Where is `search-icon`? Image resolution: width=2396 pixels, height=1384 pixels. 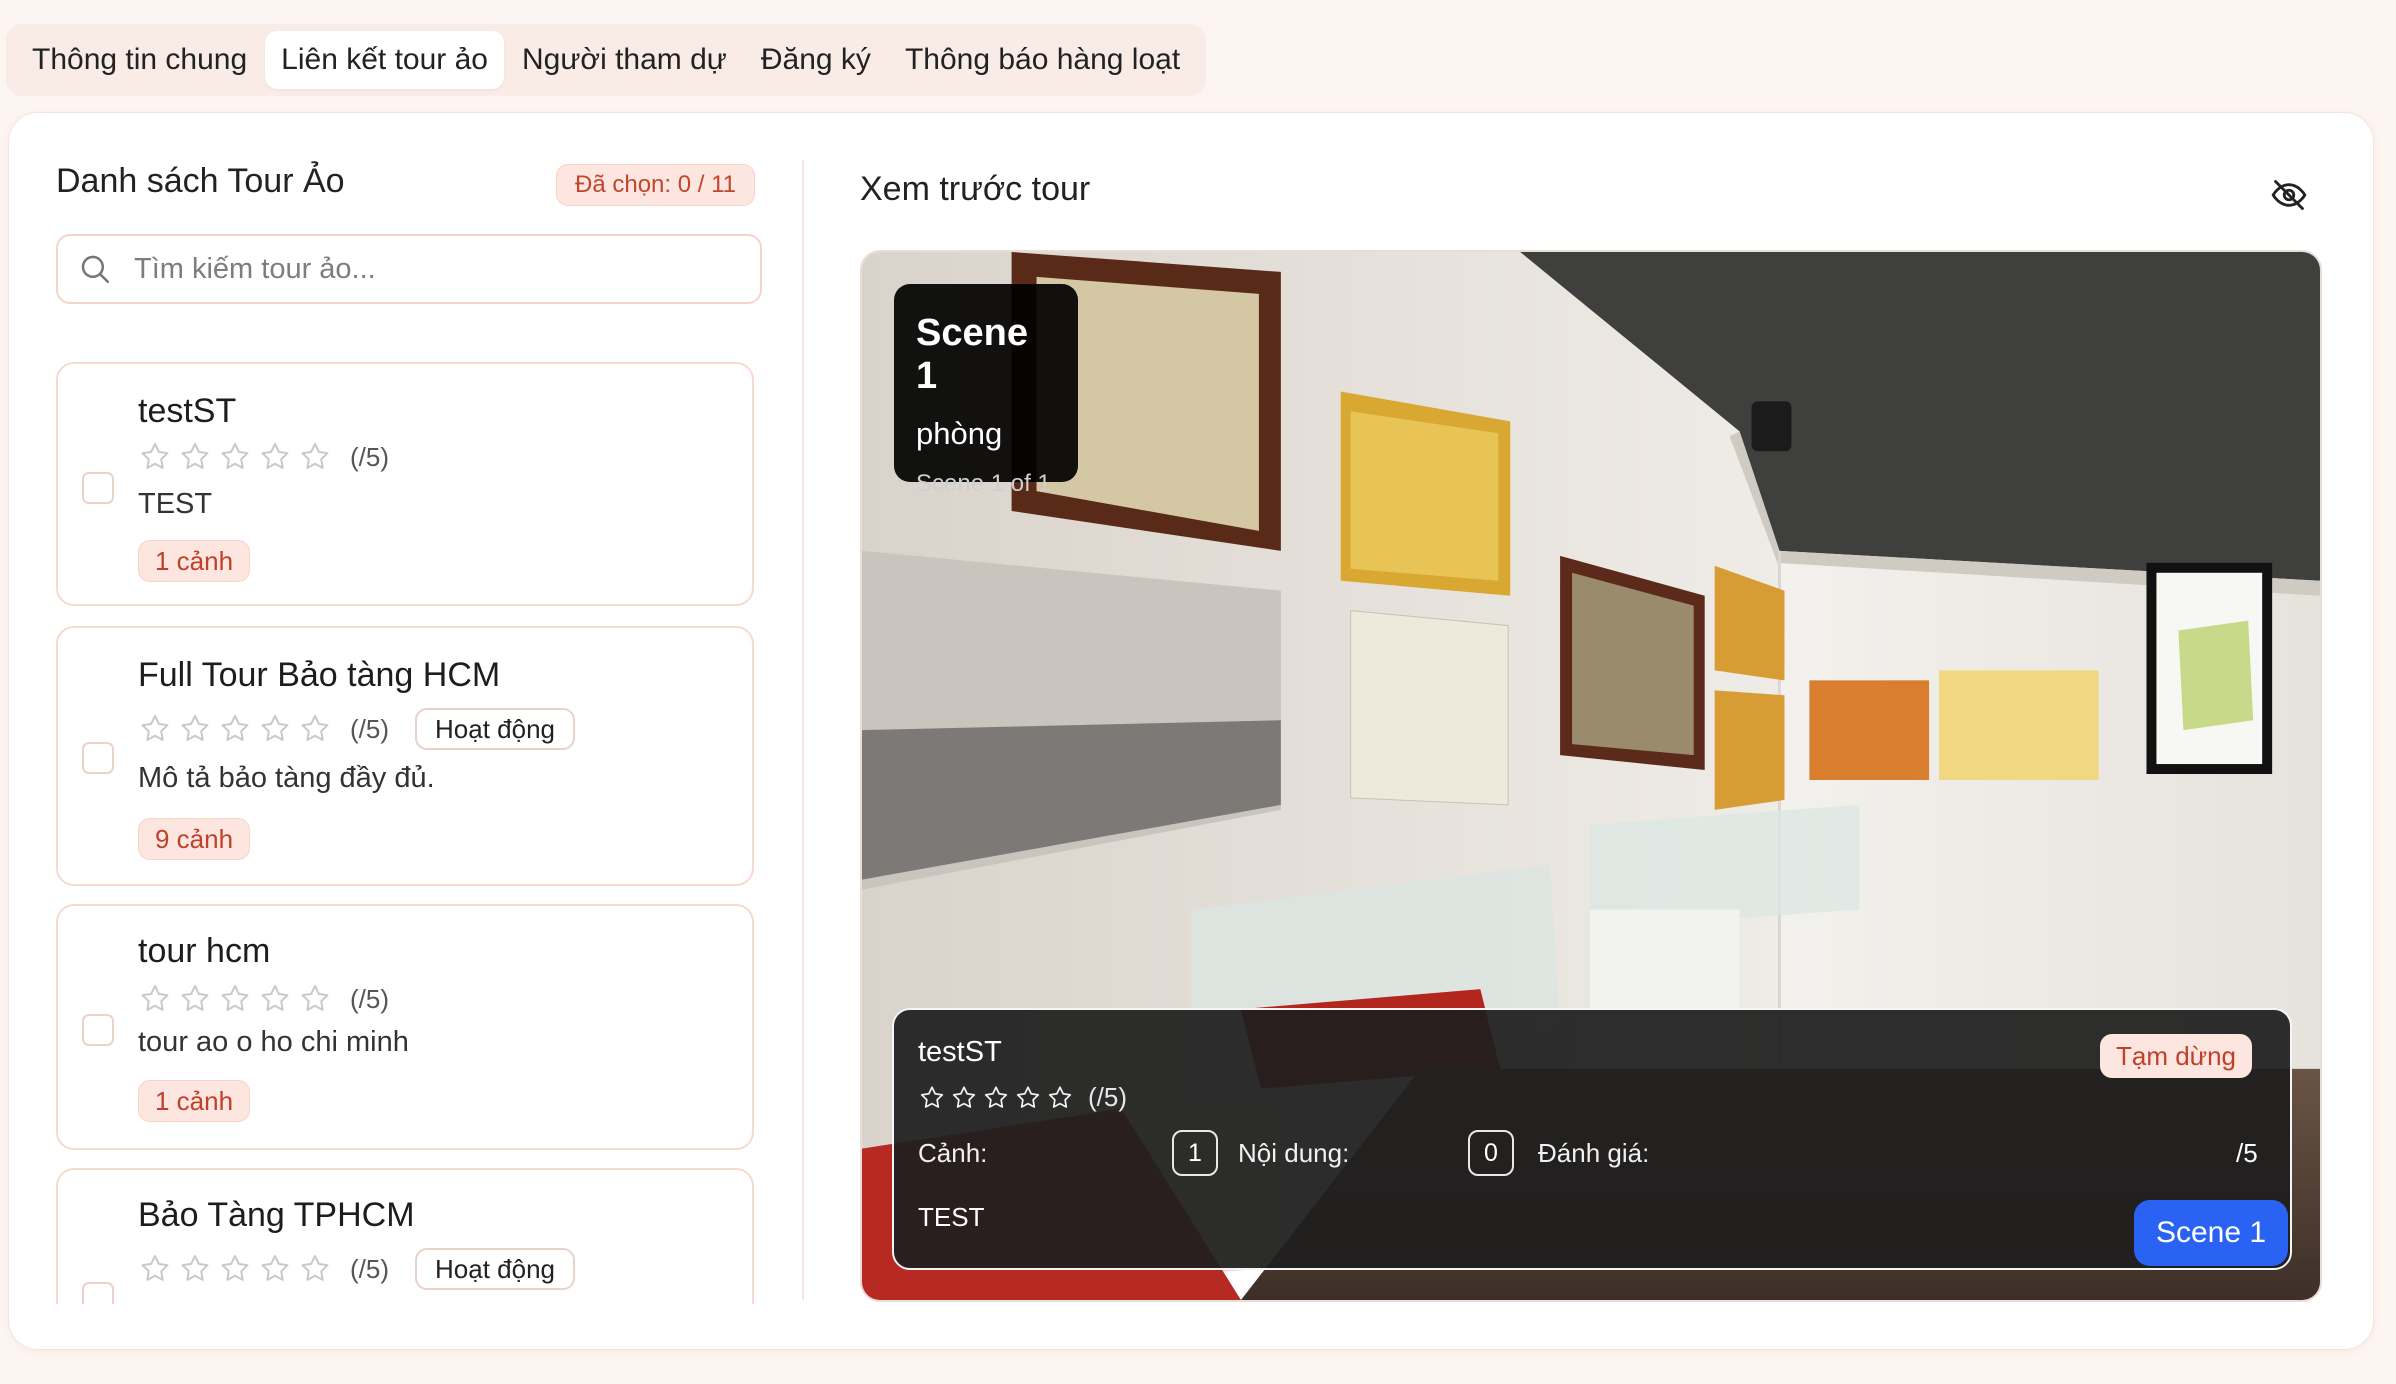
search-icon is located at coordinates (95, 269).